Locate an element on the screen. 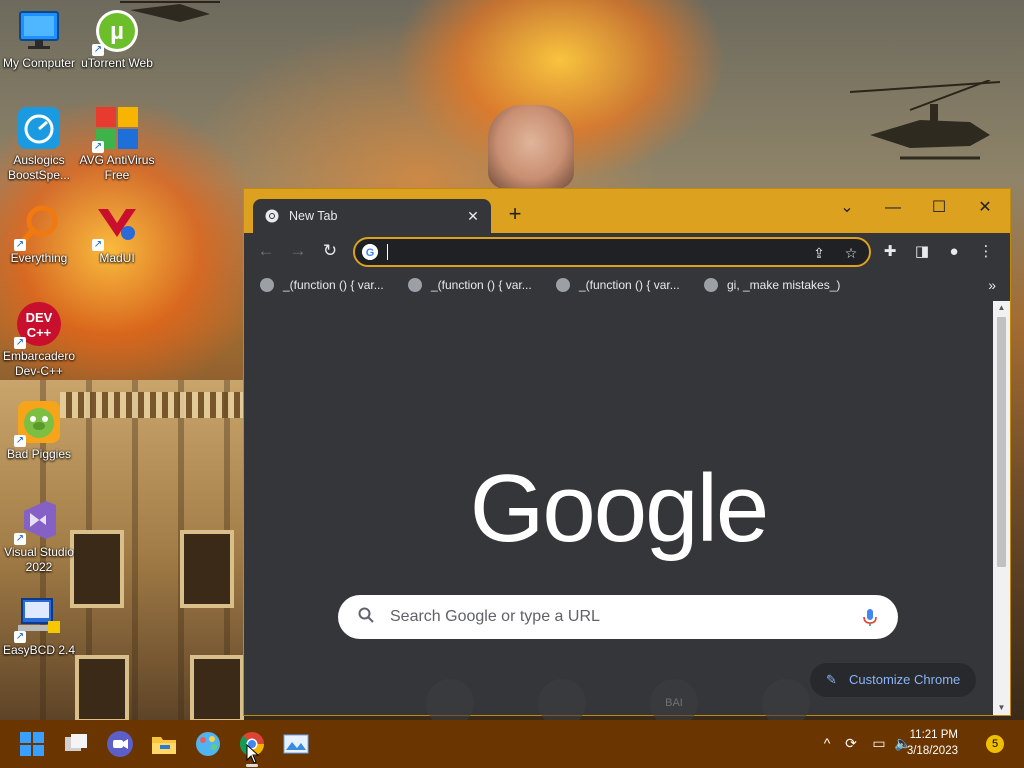 This screenshot has width=1024, height=768. search-icon is located at coordinates (366, 617).